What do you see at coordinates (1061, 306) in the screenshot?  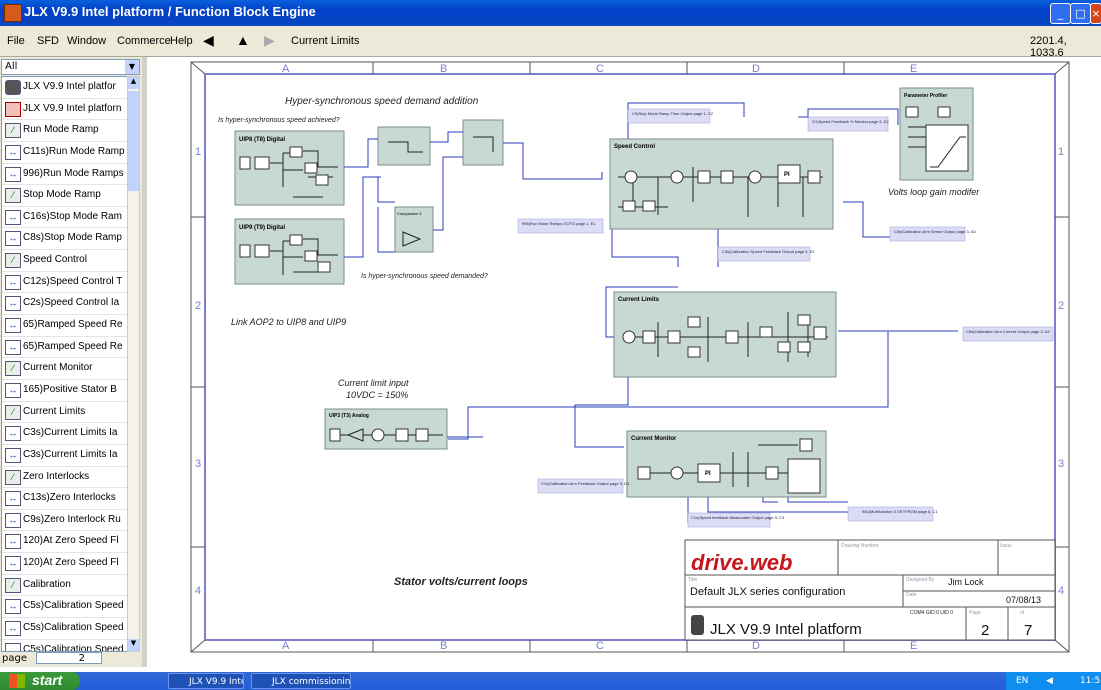 I see `row-label-2-right: 2` at bounding box center [1061, 306].